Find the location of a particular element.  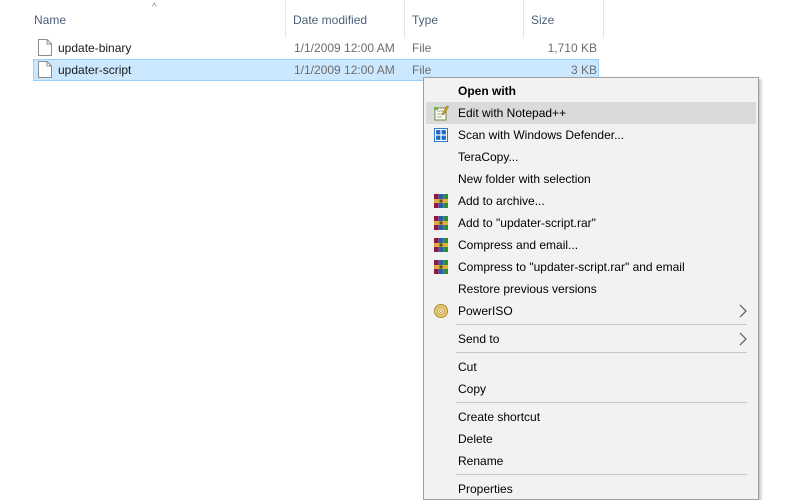

menu-item-new-folder-with-selection: New folder with selection is located at coordinates (591, 179).